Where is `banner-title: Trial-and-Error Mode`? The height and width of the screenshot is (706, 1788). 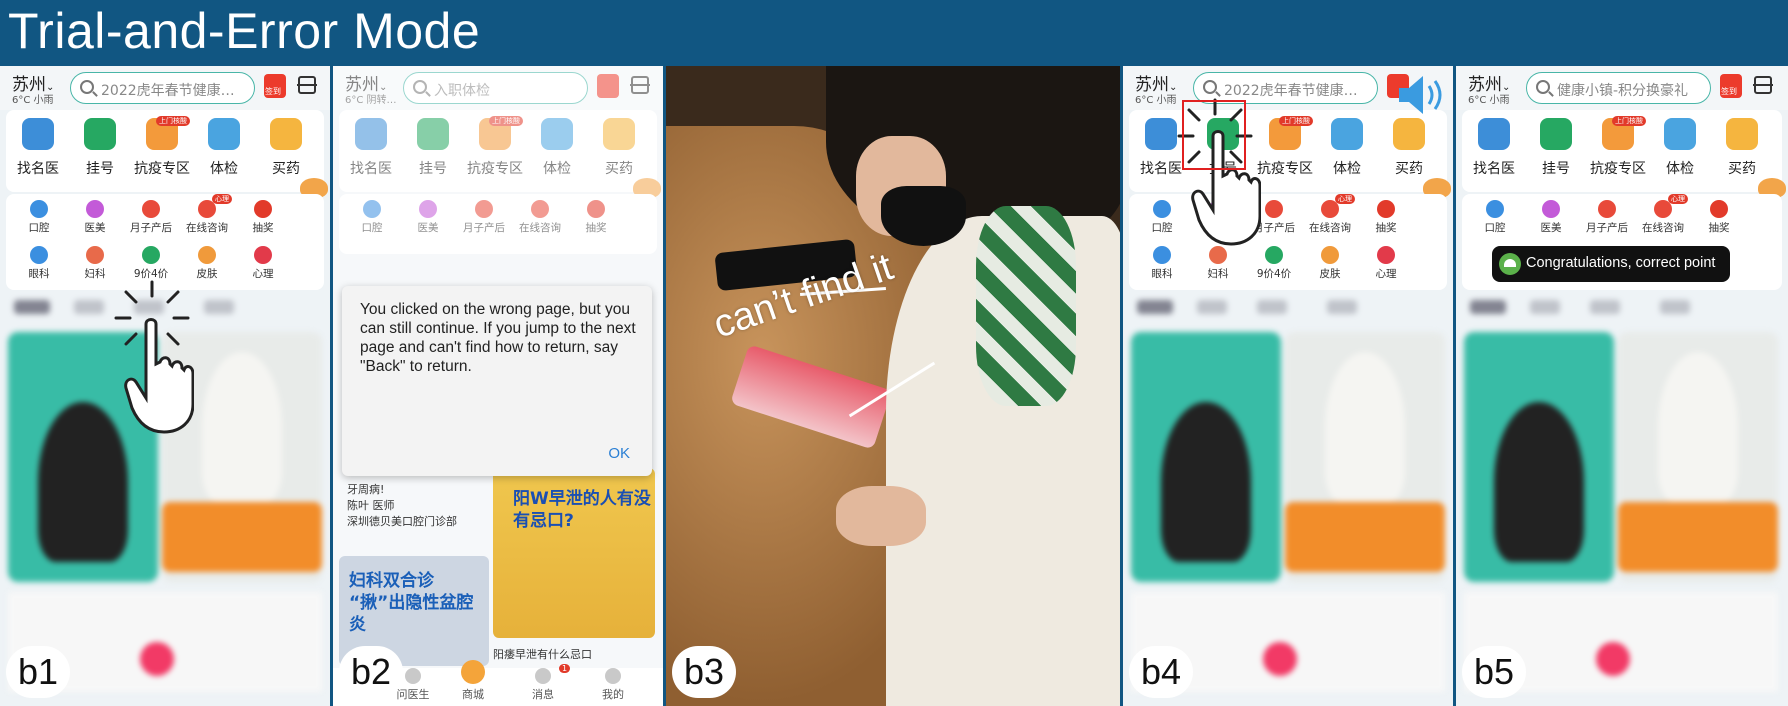 banner-title: Trial-and-Error Mode is located at coordinates (244, 31).